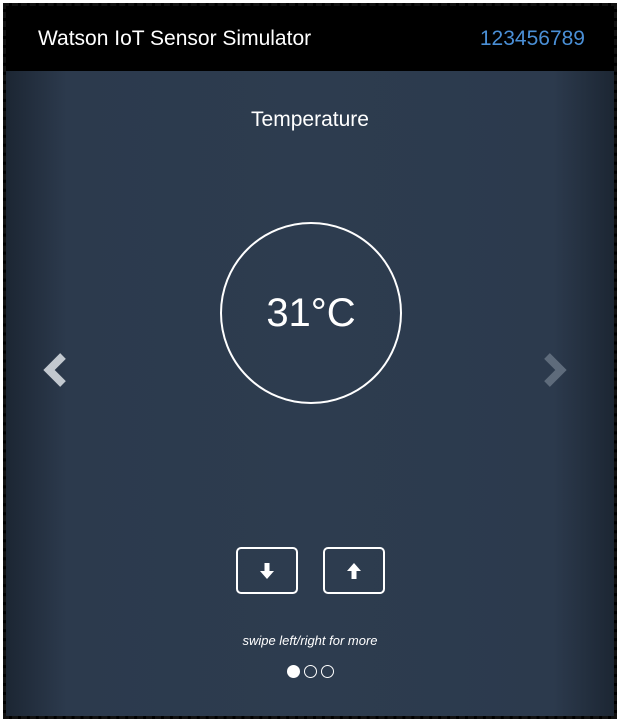  I want to click on chevron-left-icon, so click(54, 370).